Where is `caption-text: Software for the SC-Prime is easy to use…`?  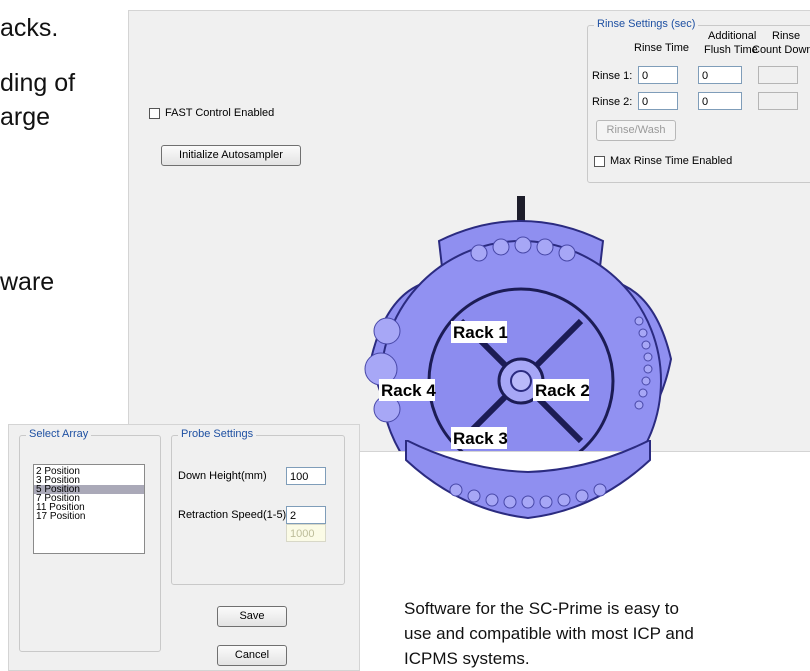
caption-text: Software for the SC-Prime is easy to use… is located at coordinates (604, 633).